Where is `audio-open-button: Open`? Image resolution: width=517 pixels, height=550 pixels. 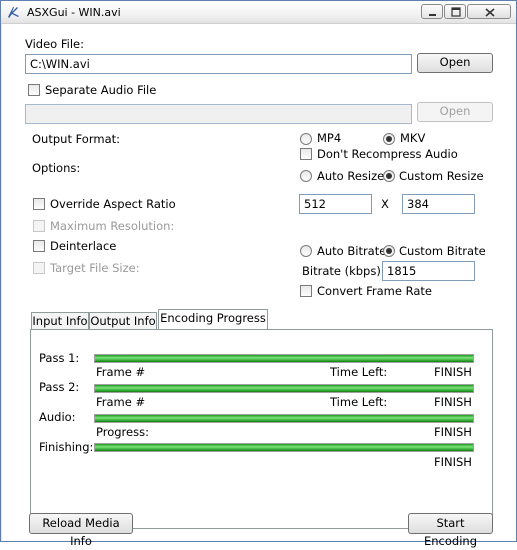
audio-open-button: Open is located at coordinates (455, 112).